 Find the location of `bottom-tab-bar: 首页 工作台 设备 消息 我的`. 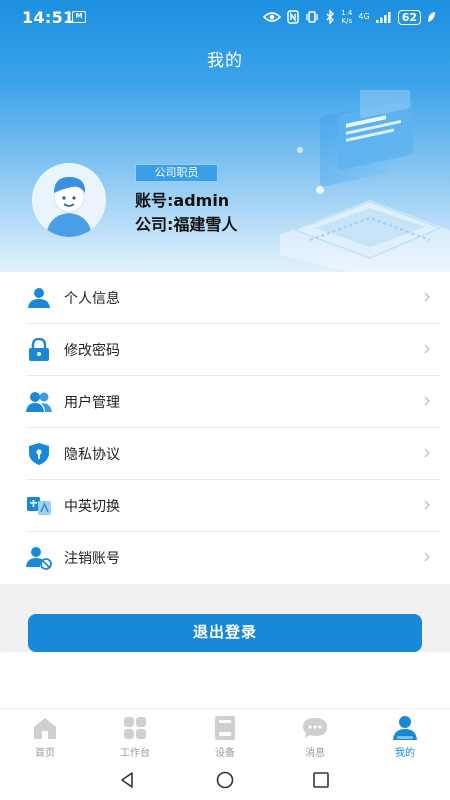

bottom-tab-bar: 首页 工作台 设备 消息 我的 is located at coordinates (225, 734).